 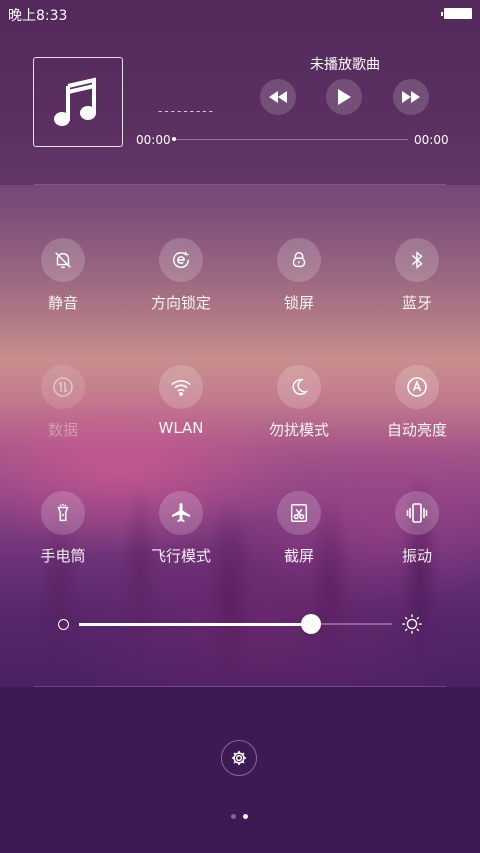 I want to click on toggle-rotation-lock: 方向锁定, so click(x=181, y=278).